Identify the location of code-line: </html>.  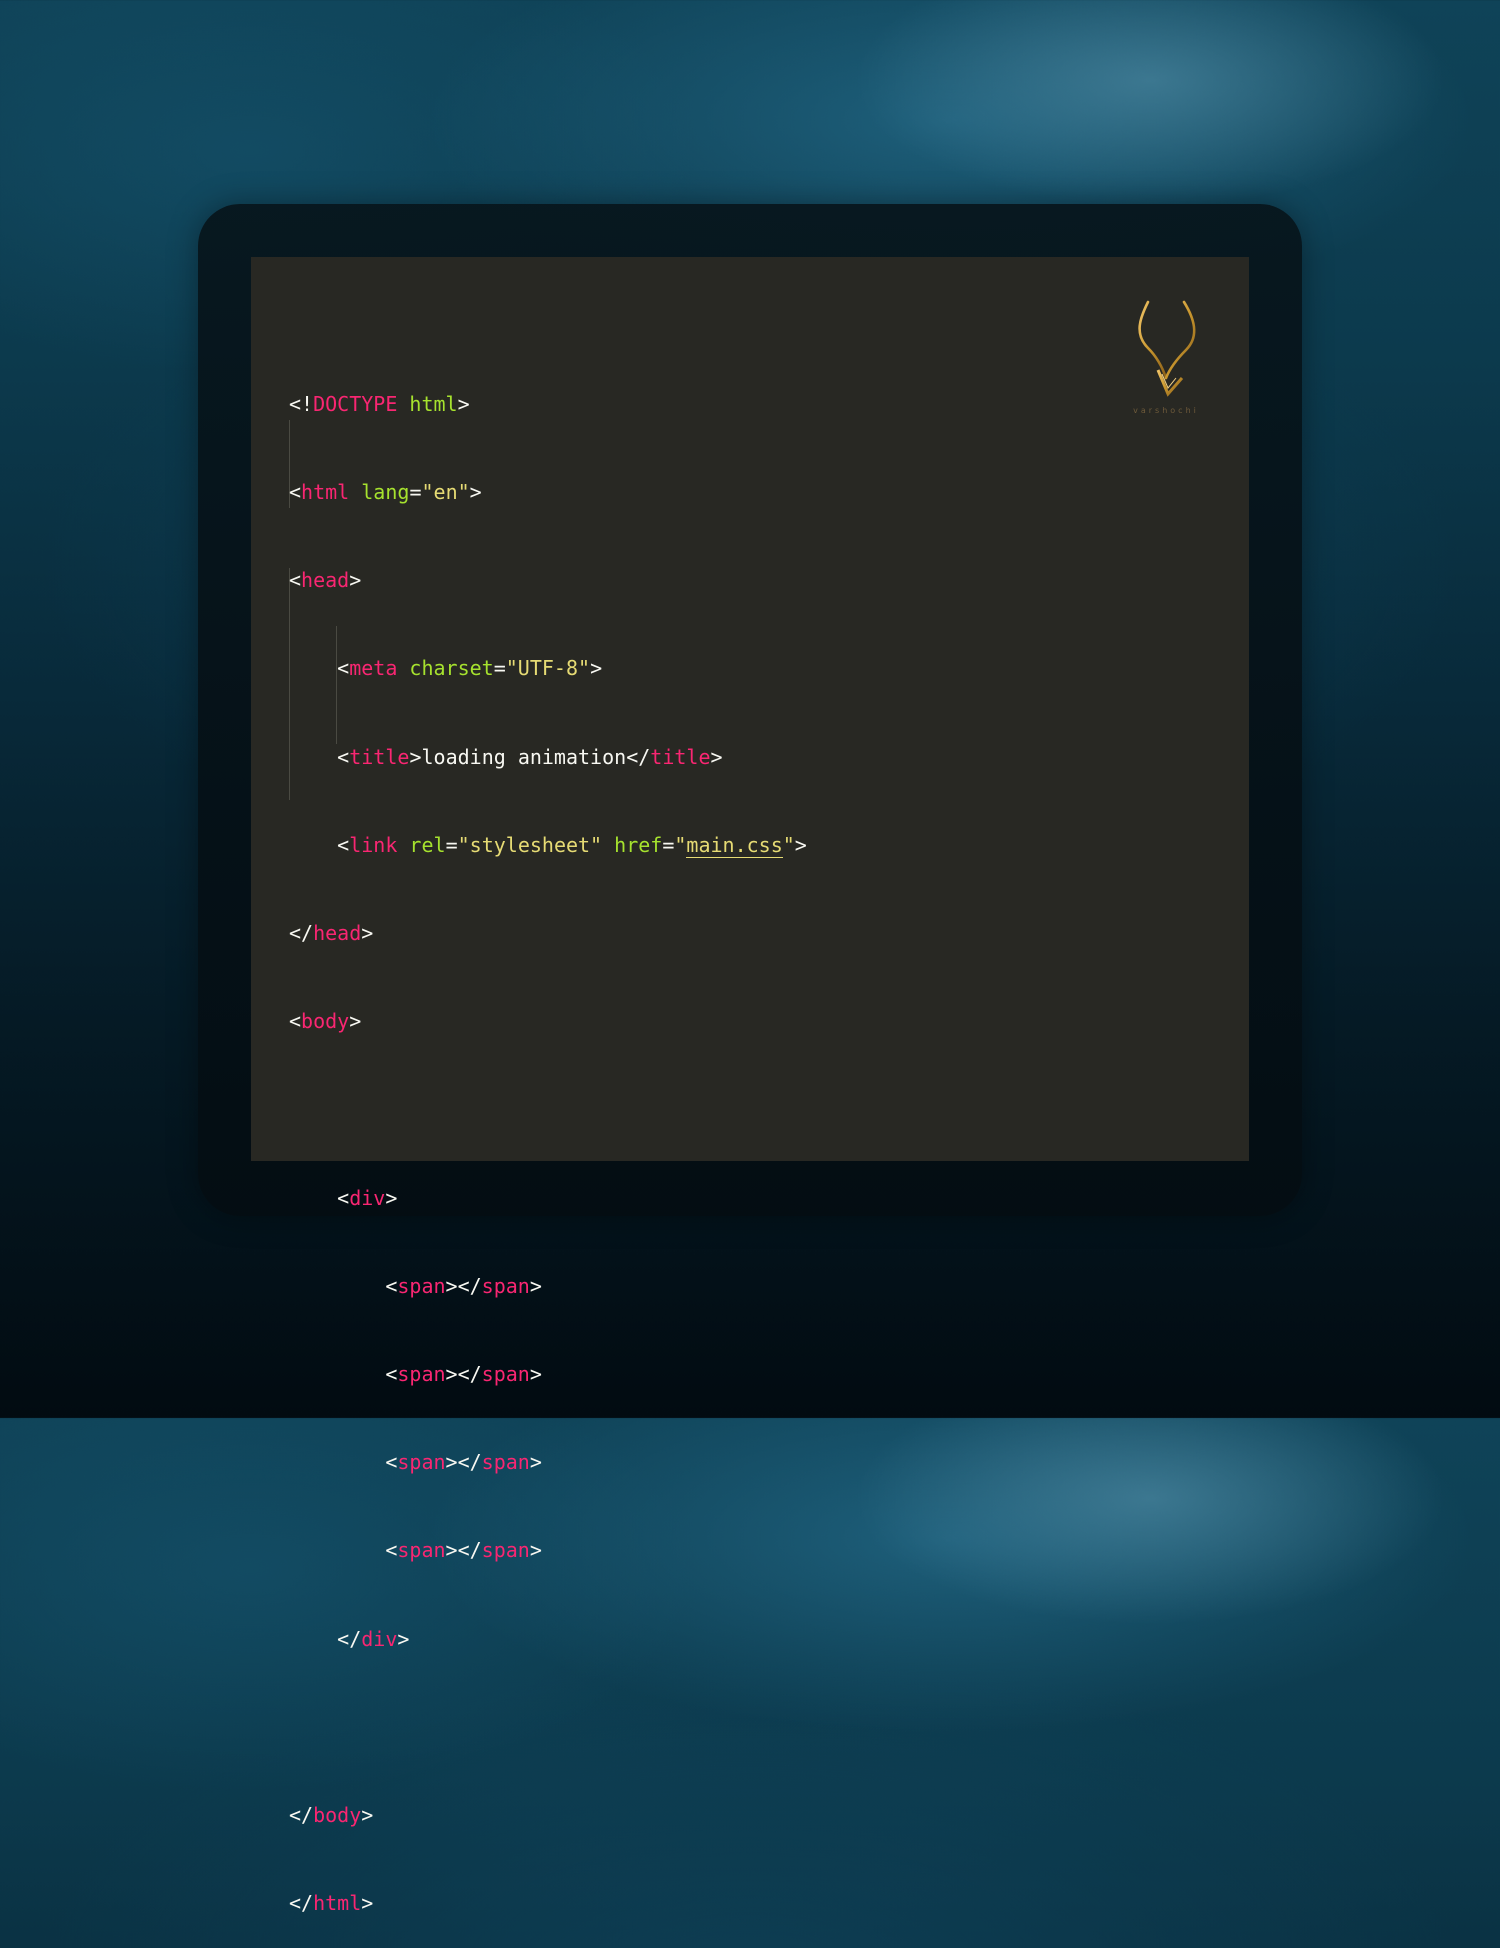
(331, 1903).